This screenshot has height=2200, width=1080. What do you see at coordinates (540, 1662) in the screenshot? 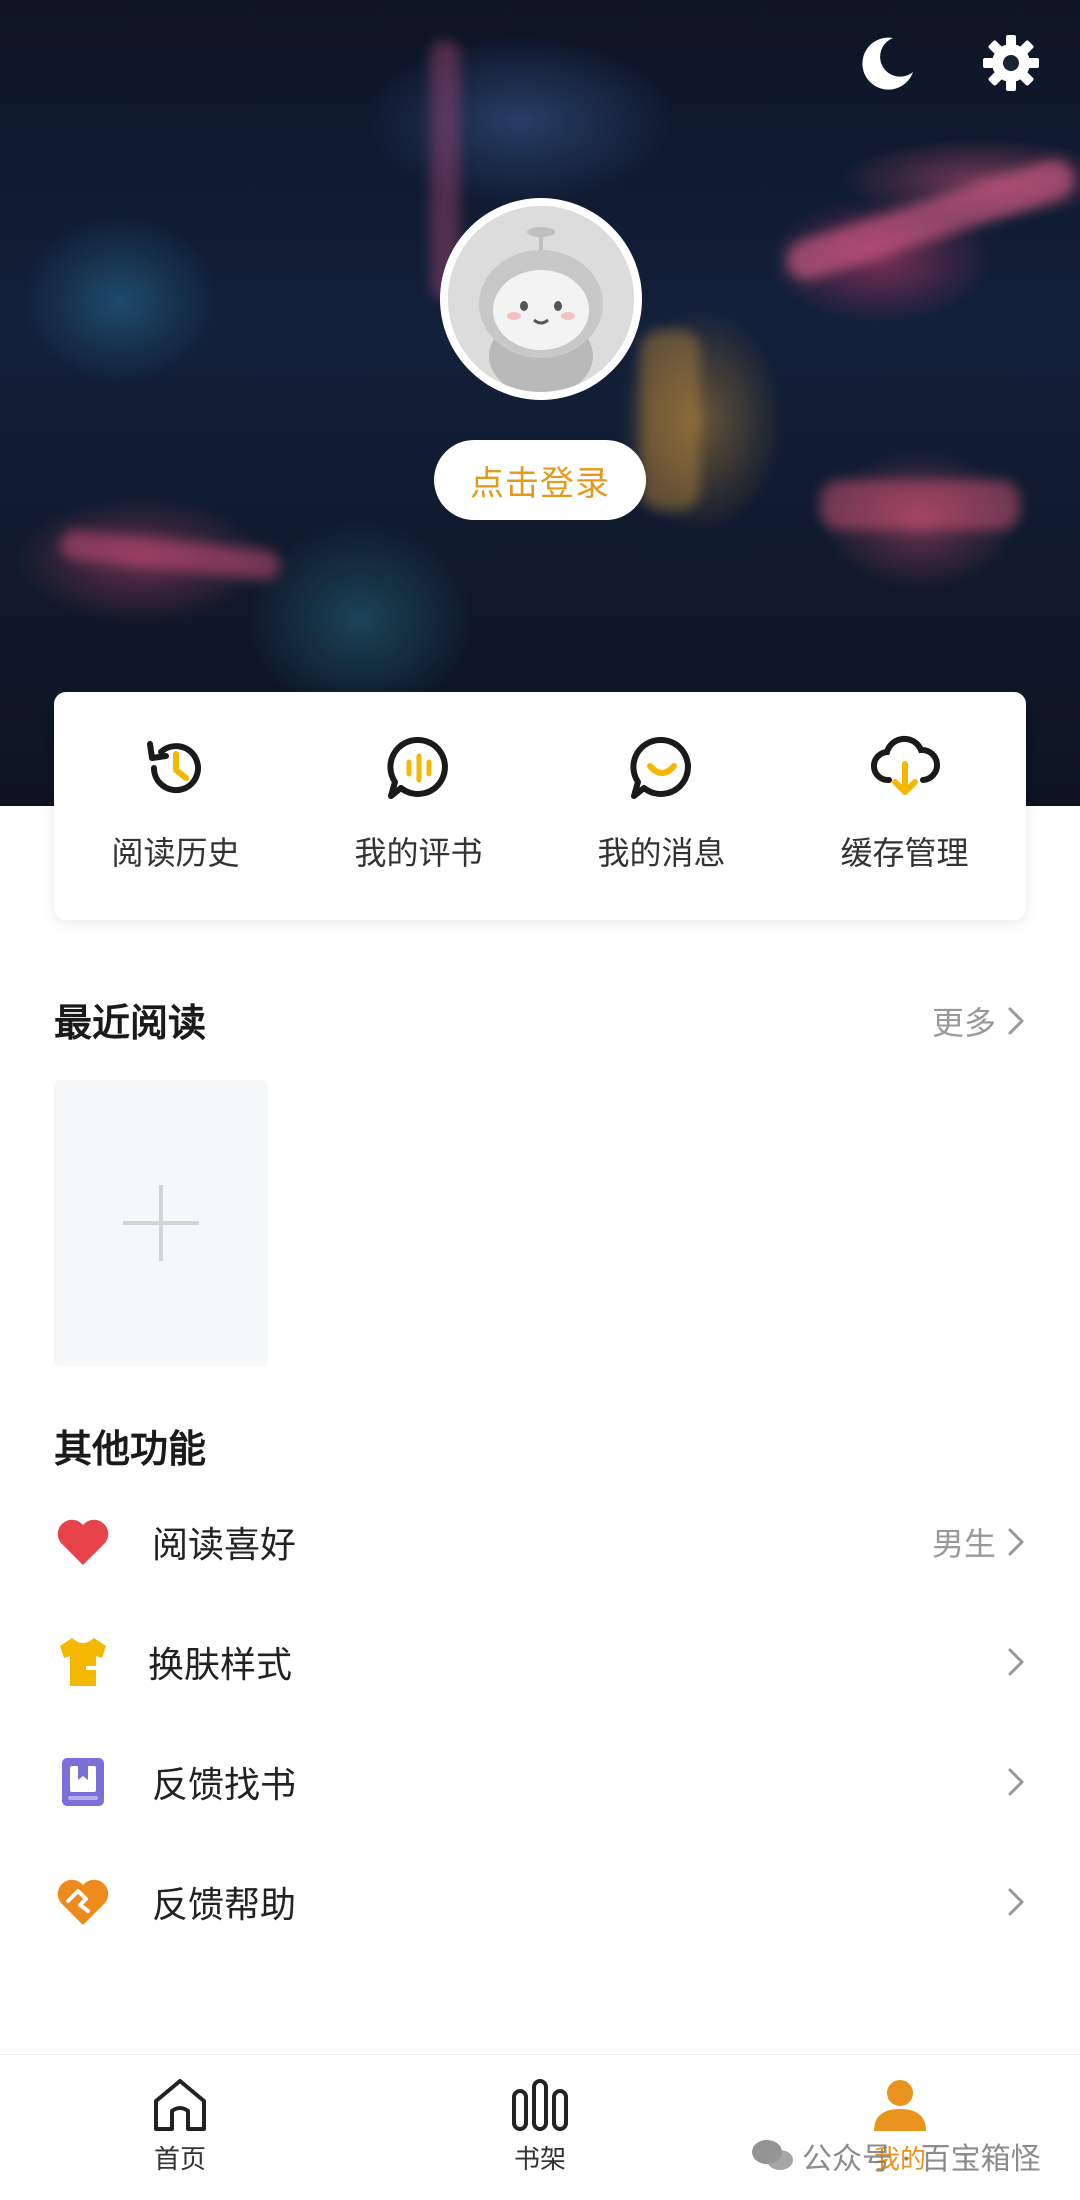
I see `list-item-skin-style: 换肤样式` at bounding box center [540, 1662].